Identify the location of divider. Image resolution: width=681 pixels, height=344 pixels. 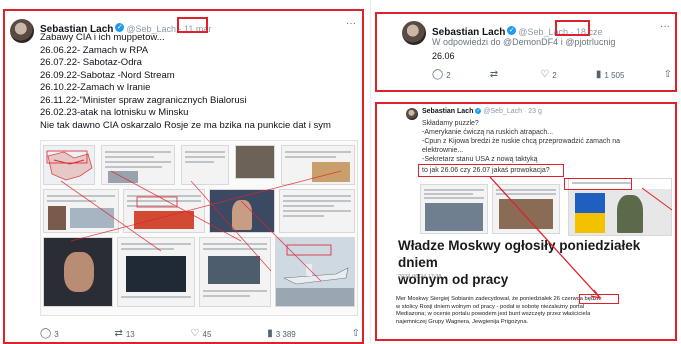
(370, 171).